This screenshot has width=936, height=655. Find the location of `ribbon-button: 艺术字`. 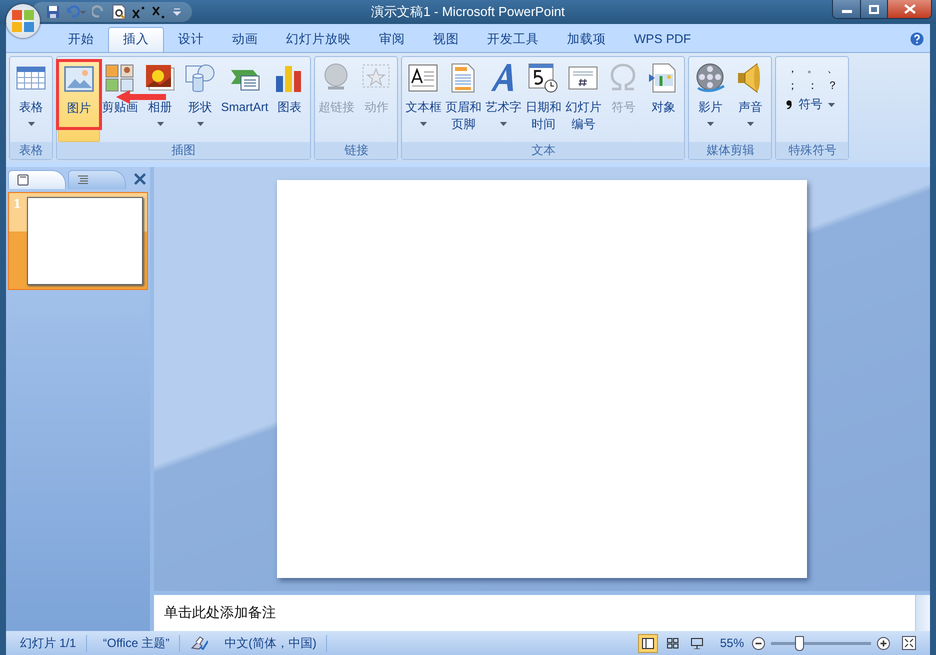

ribbon-button: 艺术字 is located at coordinates (503, 100).